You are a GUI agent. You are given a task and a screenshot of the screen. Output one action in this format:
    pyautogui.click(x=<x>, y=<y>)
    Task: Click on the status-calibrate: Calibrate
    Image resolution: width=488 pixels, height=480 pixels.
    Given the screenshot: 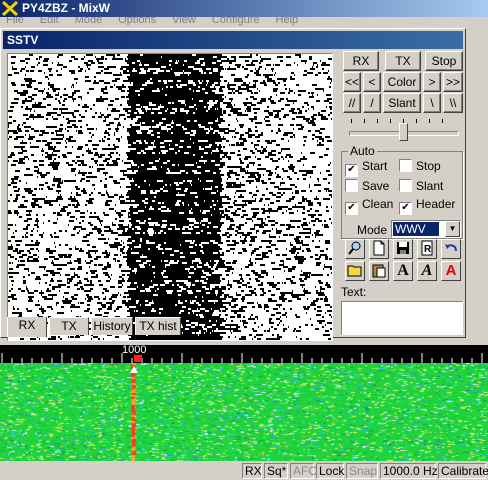 What is the action you would take?
    pyautogui.click(x=463, y=471)
    